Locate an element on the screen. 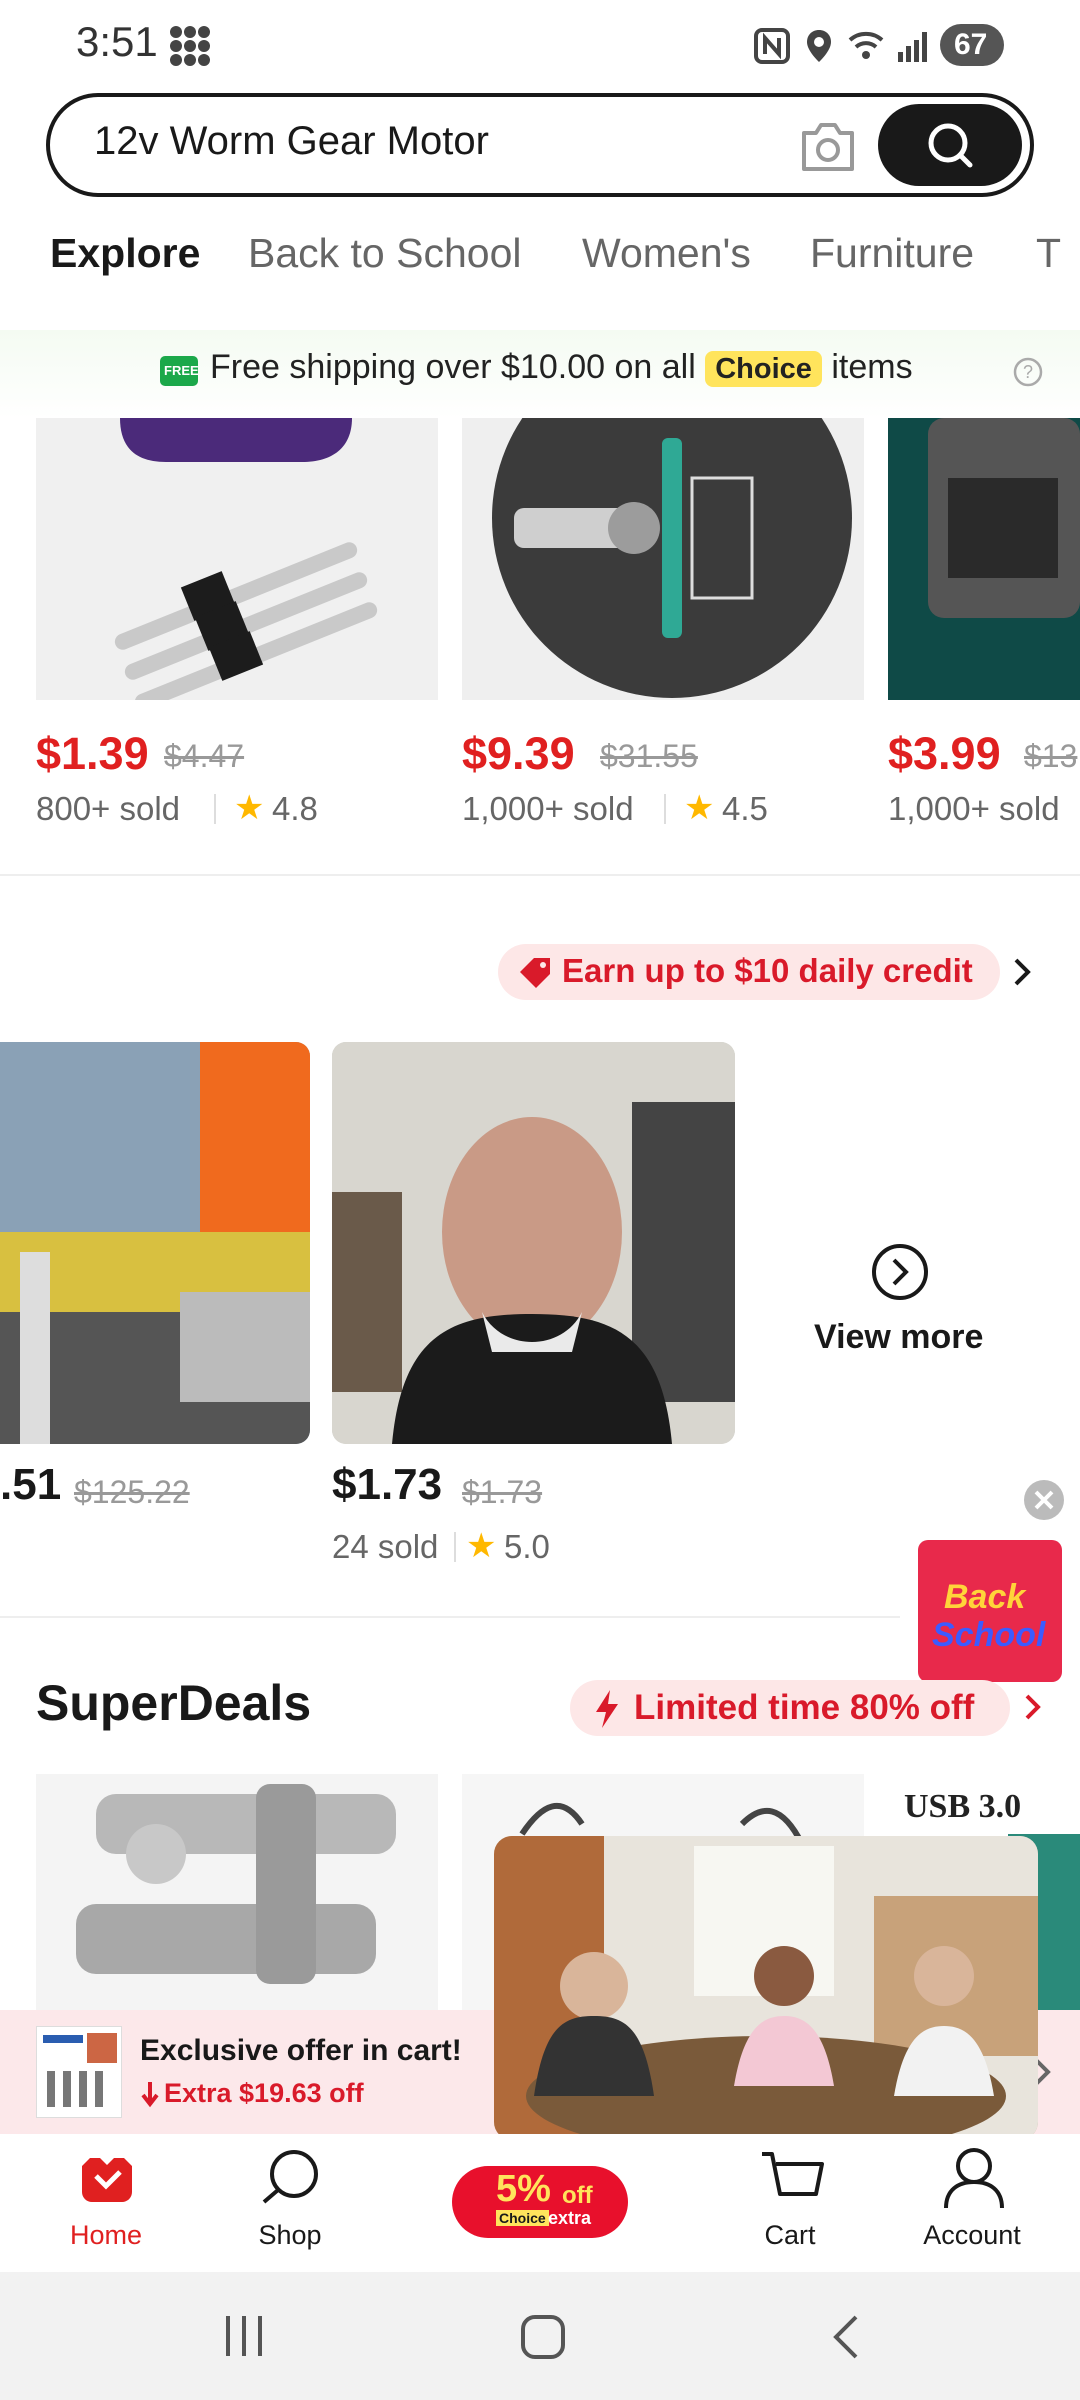 The width and height of the screenshot is (1080, 2400). search-bar: 12v Worm Gear Motor is located at coordinates (540, 145).